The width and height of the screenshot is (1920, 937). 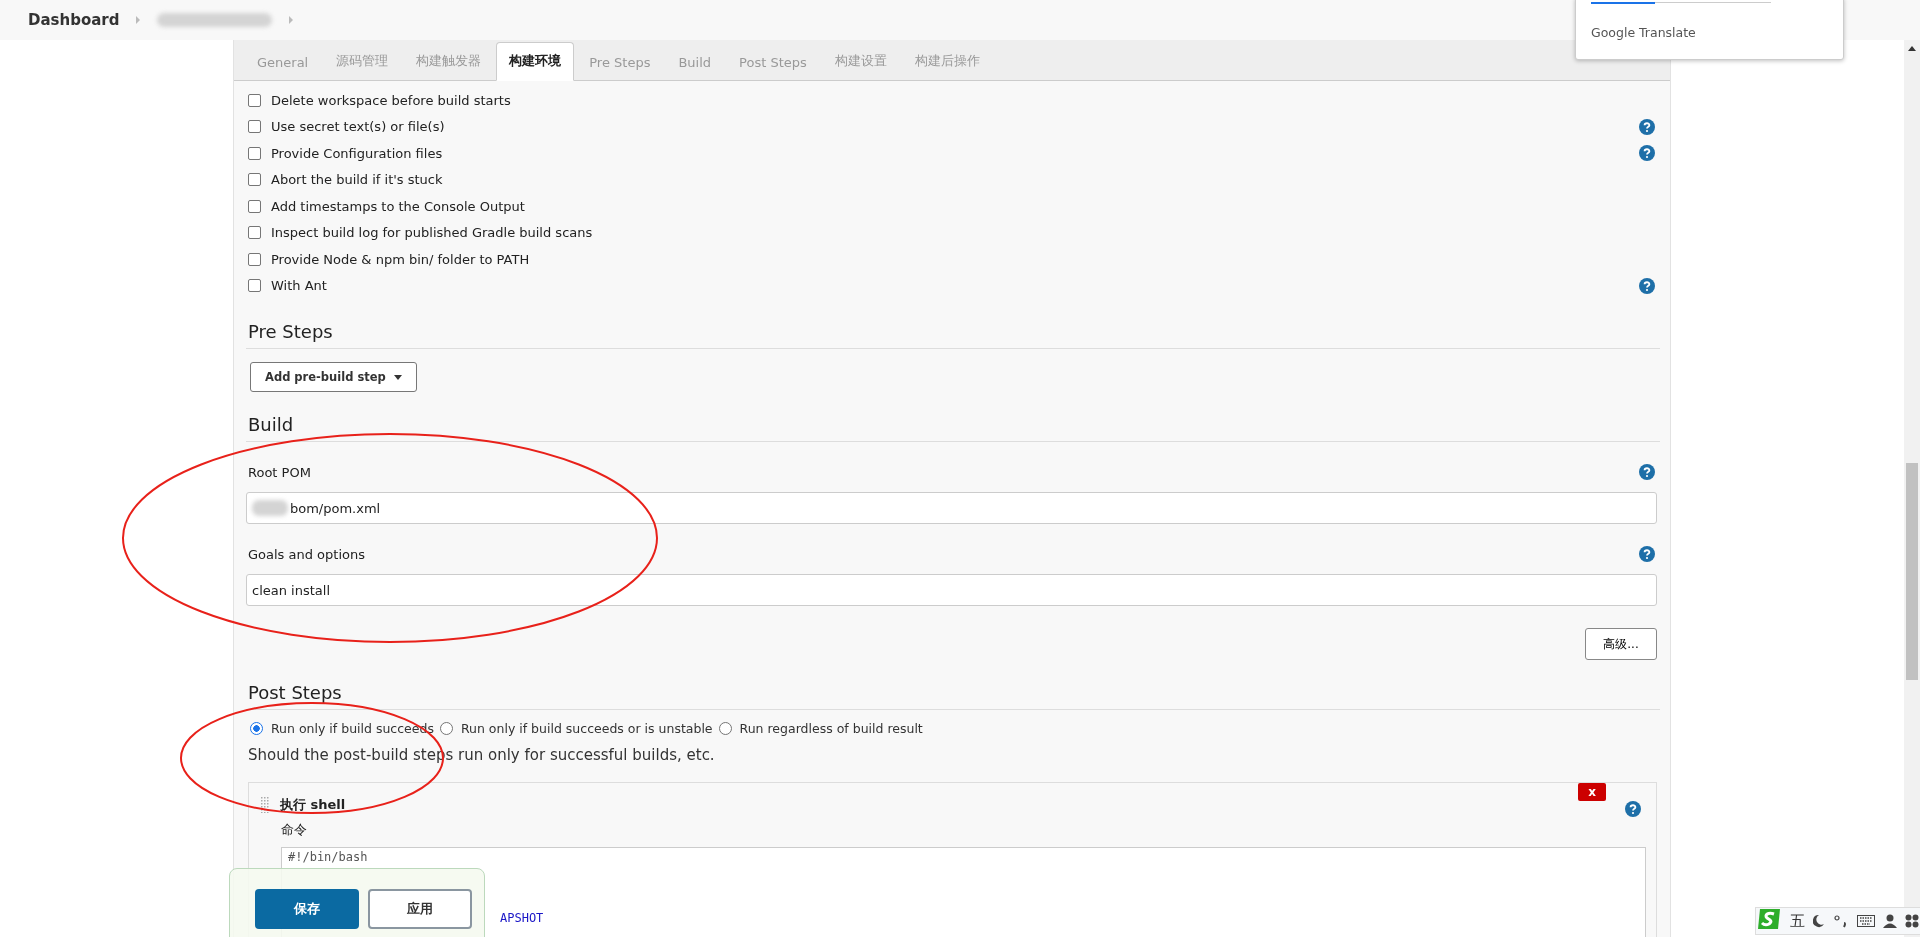 I want to click on add-step-dropdown: Add pre-build step, so click(x=333, y=377).